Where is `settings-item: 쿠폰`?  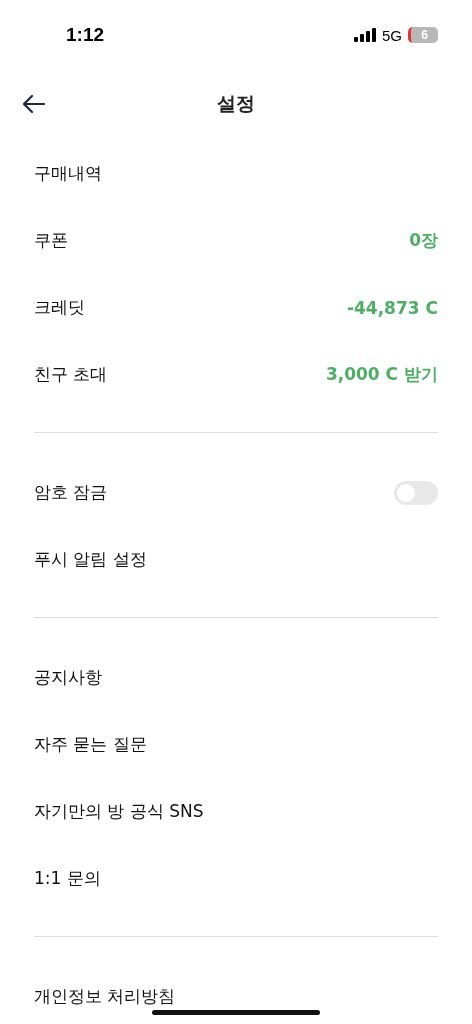
settings-item: 쿠폰 is located at coordinates (51, 240).